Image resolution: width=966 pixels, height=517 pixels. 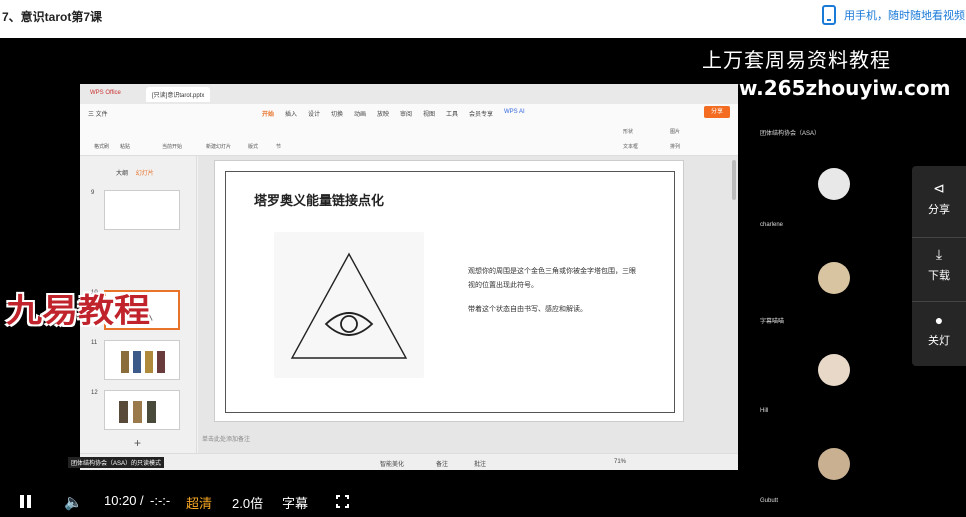 What do you see at coordinates (409, 139) in the screenshot?
I see `ribbon-toolbar: 格式刷 粘贴 当前开始 新建幻灯片 版式 节 形状 图片 文本框 排列` at bounding box center [409, 139].